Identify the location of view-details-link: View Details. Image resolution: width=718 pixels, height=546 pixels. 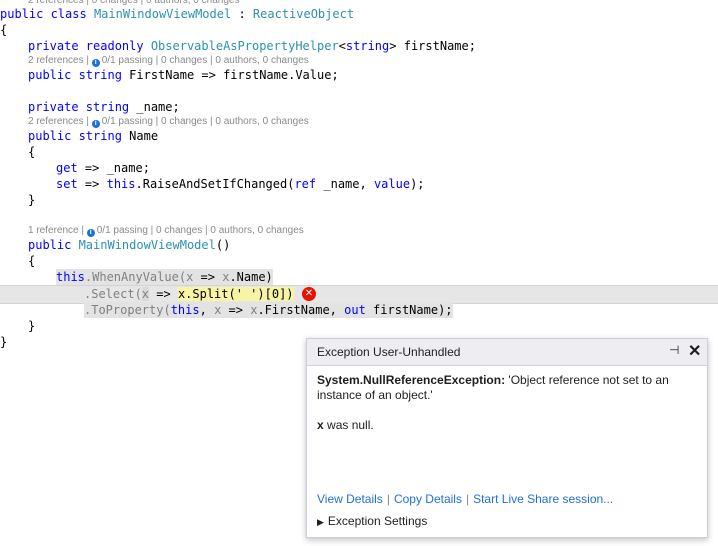
(350, 499).